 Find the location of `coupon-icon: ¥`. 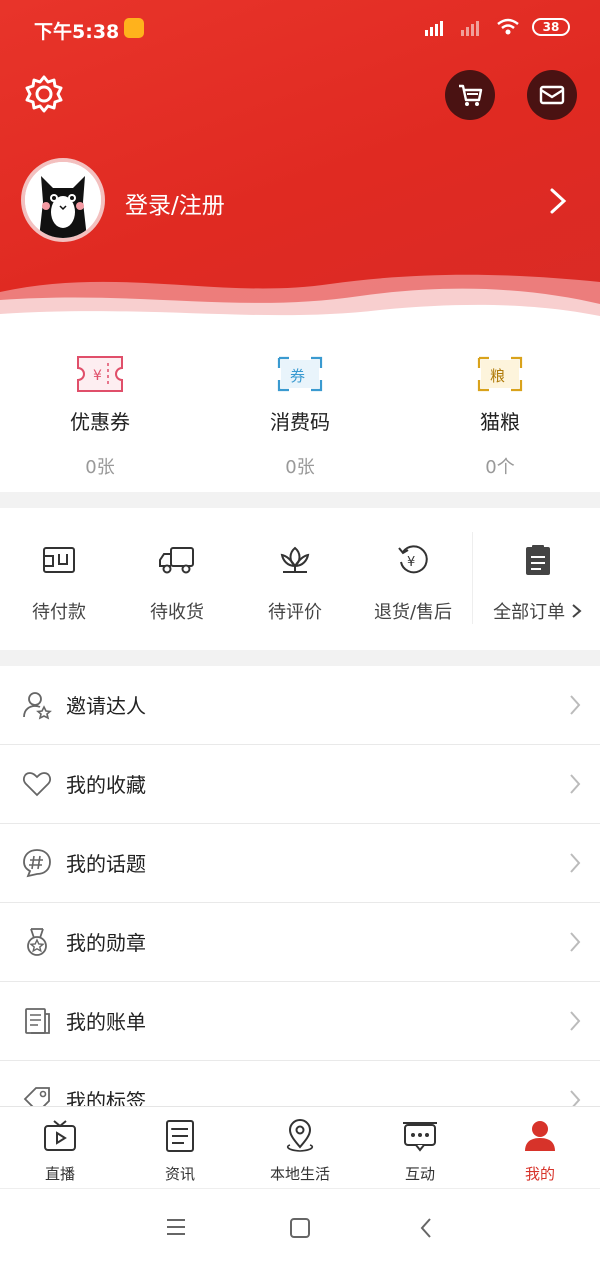

coupon-icon: ¥ is located at coordinates (100, 374).